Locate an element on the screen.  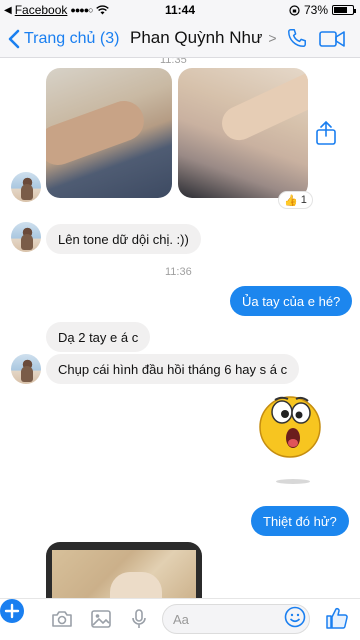
chevron-right-icon: > is located at coordinates (272, 38).